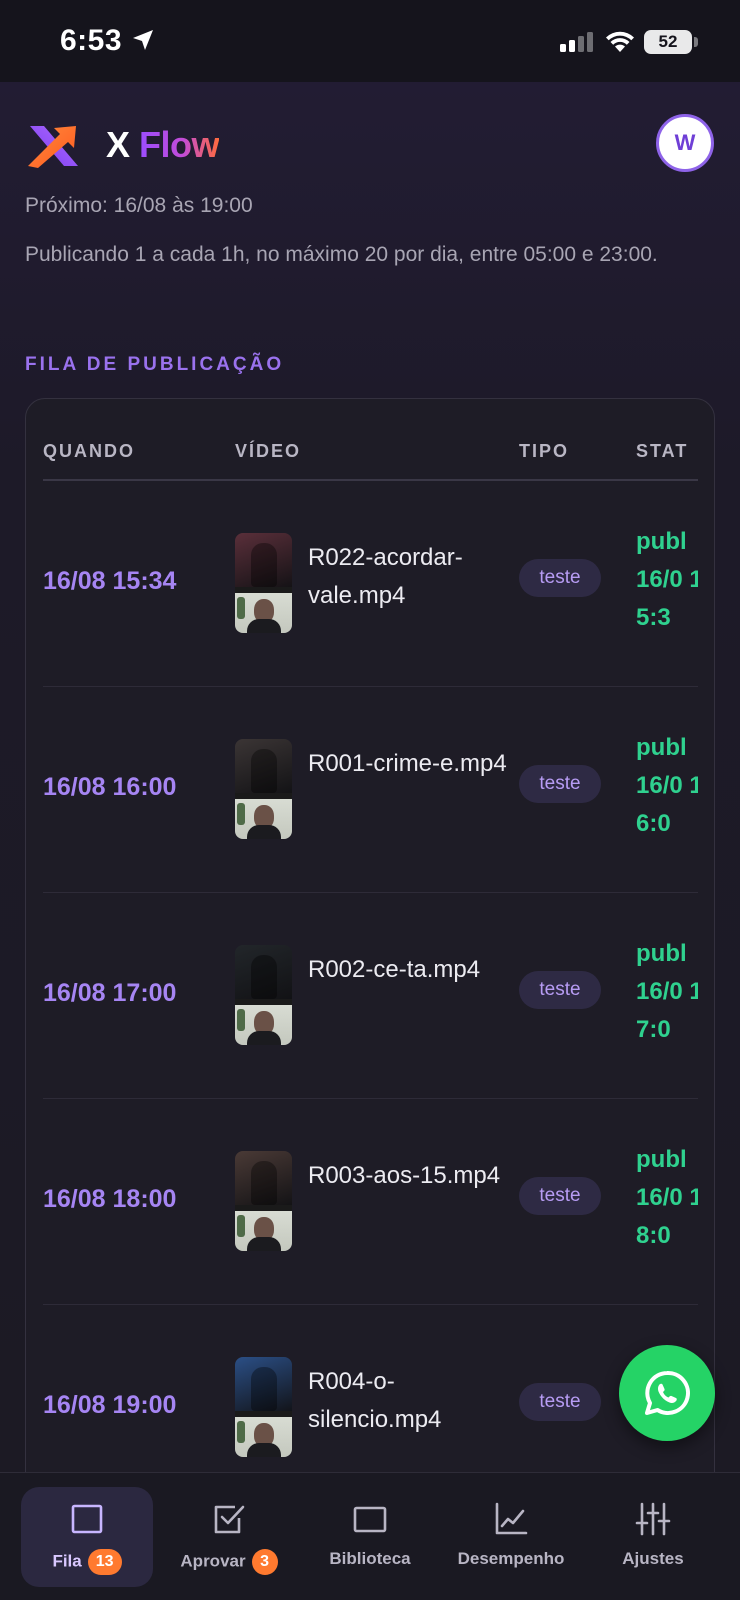  I want to click on row-when: 16/08 17:00, so click(110, 993).